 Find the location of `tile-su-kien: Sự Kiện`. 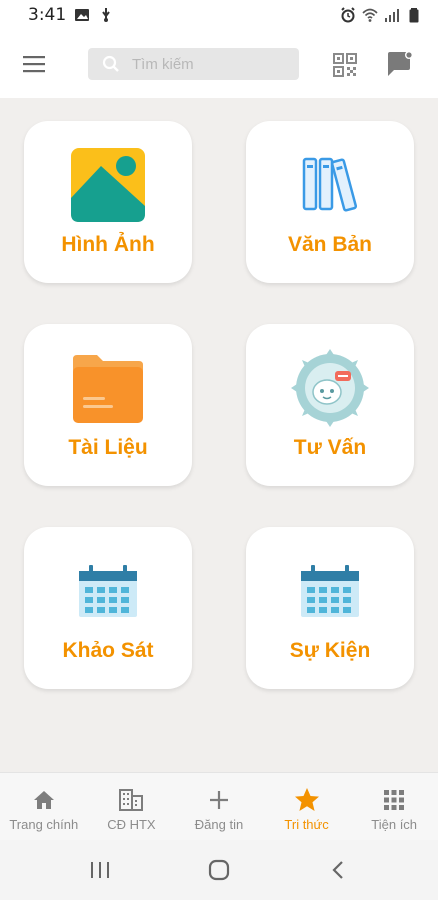

tile-su-kien: Sự Kiện is located at coordinates (330, 608).